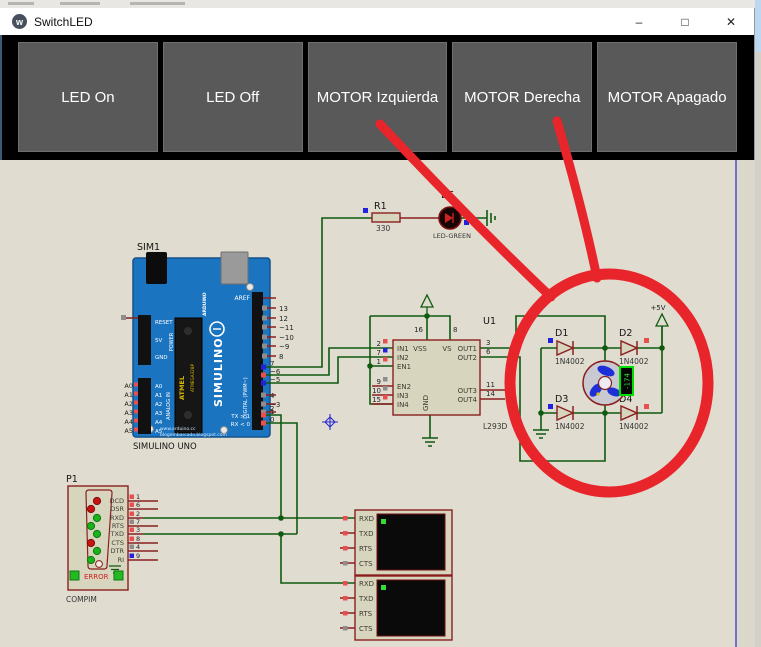  Describe the element at coordinates (605, 383) in the screenshot. I see `motor-shaft` at that location.